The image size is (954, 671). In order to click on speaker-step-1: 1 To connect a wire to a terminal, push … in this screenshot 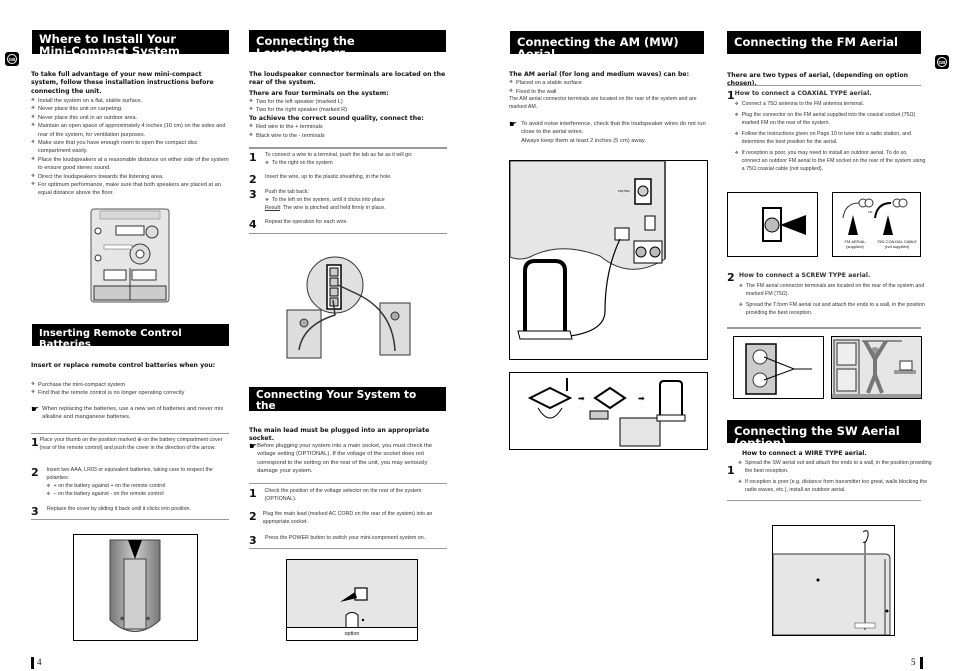, I will do `click(349, 160)`.